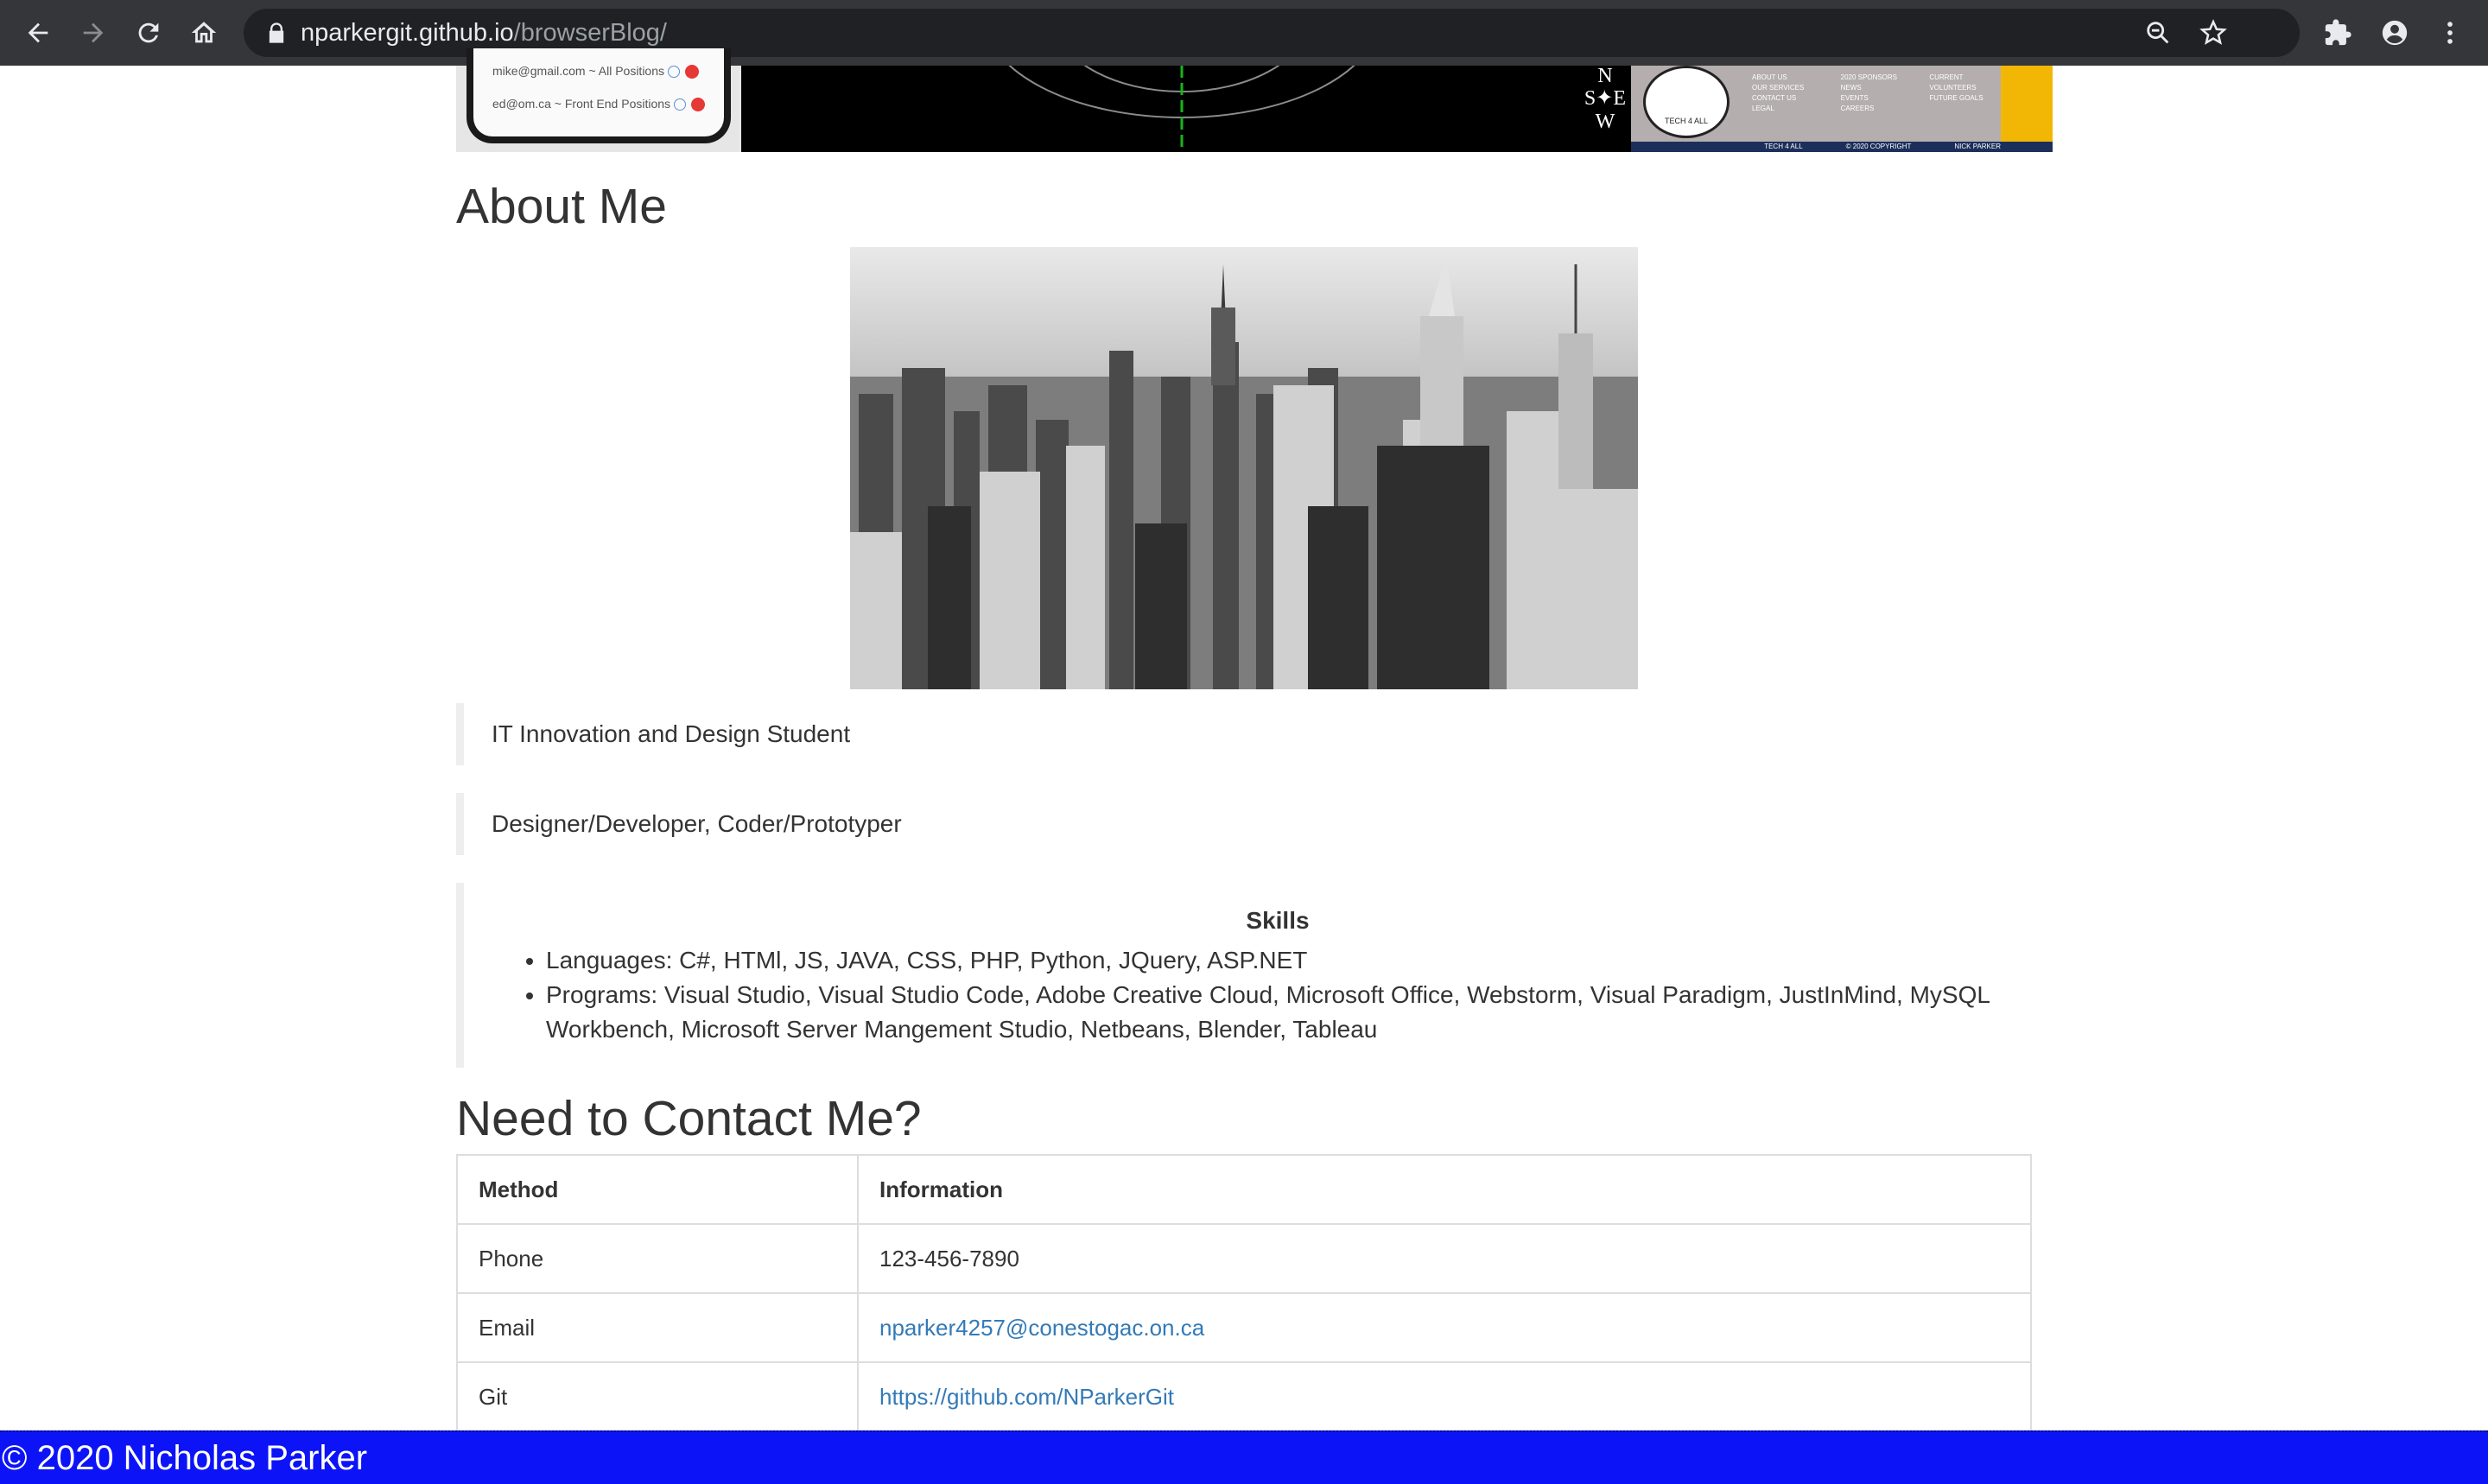 Image resolution: width=2488 pixels, height=1484 pixels. I want to click on site-nav-item: EVENTS, so click(1854, 98).